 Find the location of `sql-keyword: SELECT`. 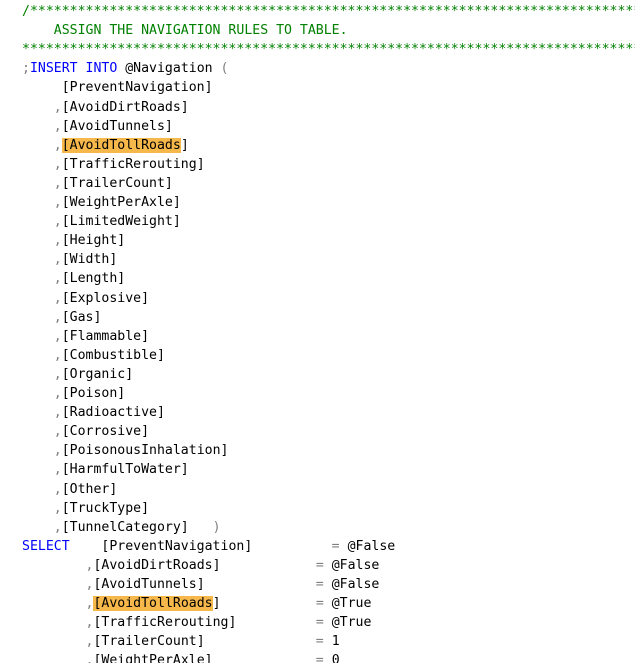

sql-keyword: SELECT is located at coordinates (46, 546).